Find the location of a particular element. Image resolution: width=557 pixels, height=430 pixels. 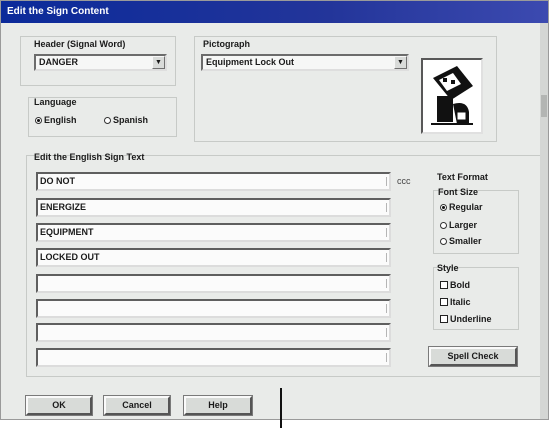

radio-english-label: English is located at coordinates (60, 120).